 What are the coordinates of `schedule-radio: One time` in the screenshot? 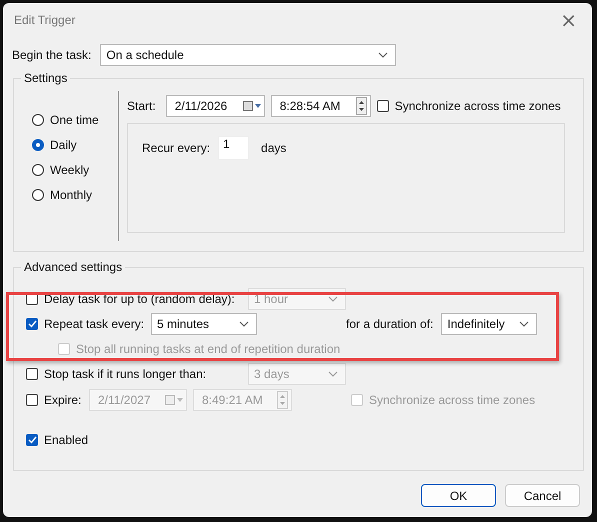 It's located at (73, 119).